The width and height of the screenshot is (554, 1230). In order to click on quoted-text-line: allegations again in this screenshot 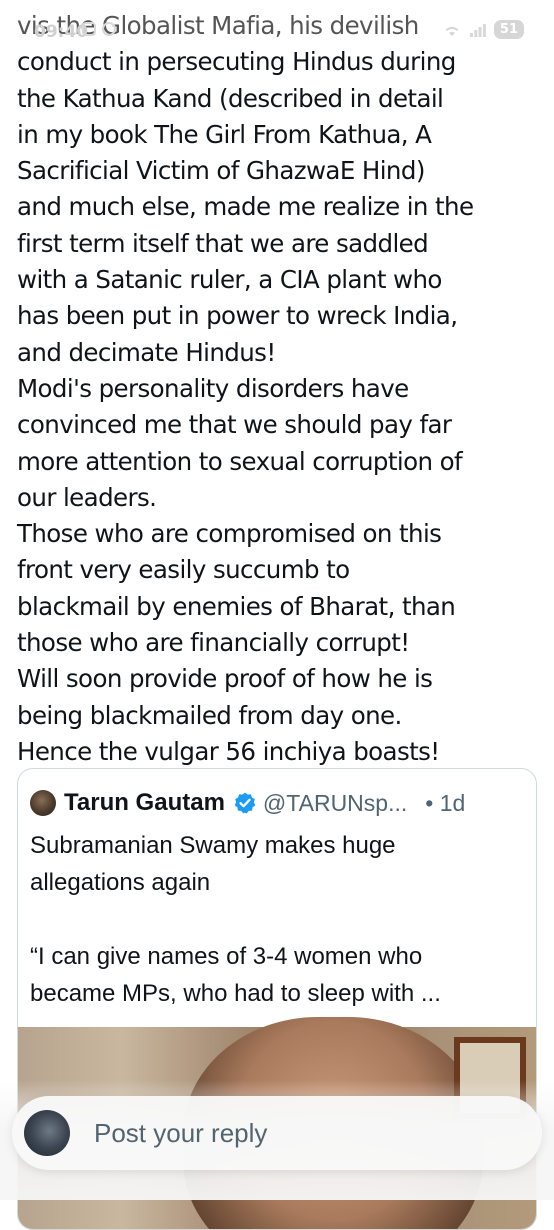, I will do `click(120, 882)`.